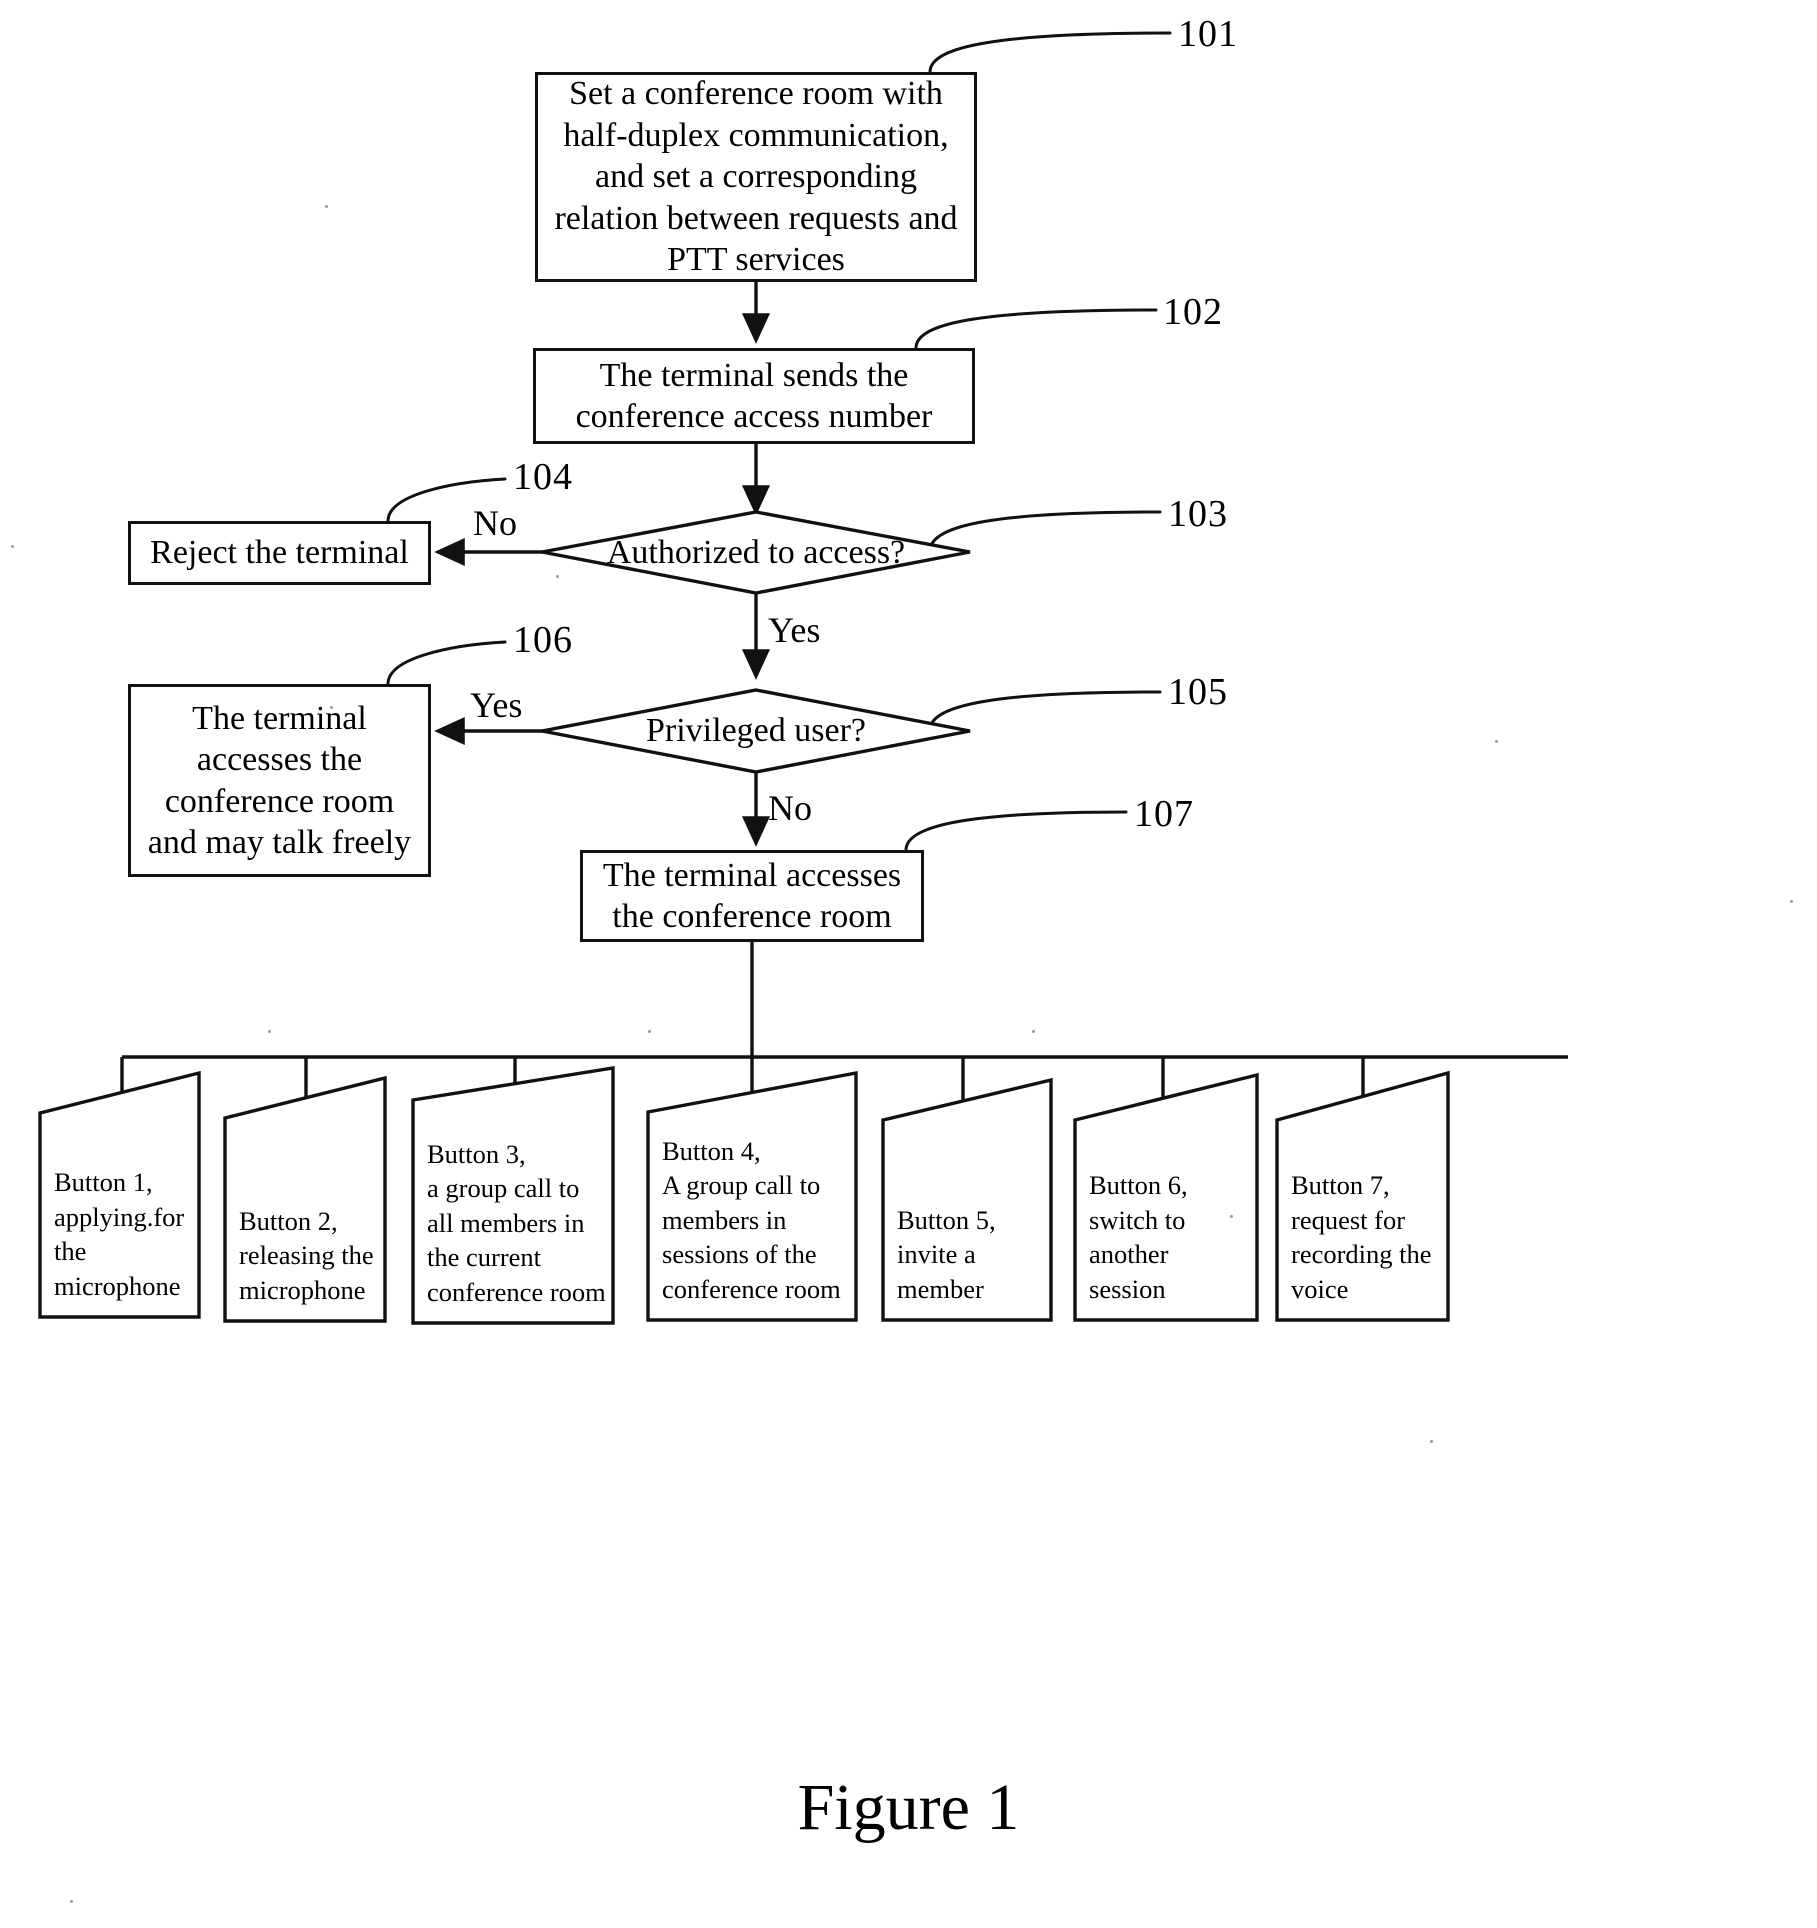 The width and height of the screenshot is (1817, 1928). Describe the element at coordinates (940, 1271) in the screenshot. I see `button-5-desc: invite a member` at that location.